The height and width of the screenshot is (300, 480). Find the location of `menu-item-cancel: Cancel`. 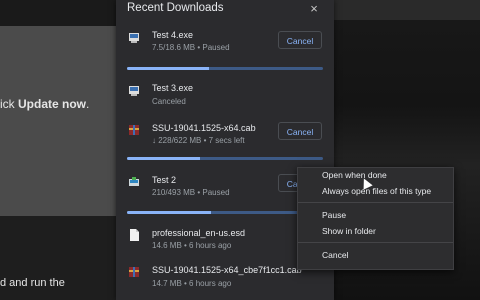

menu-item-cancel: Cancel is located at coordinates (335, 255).